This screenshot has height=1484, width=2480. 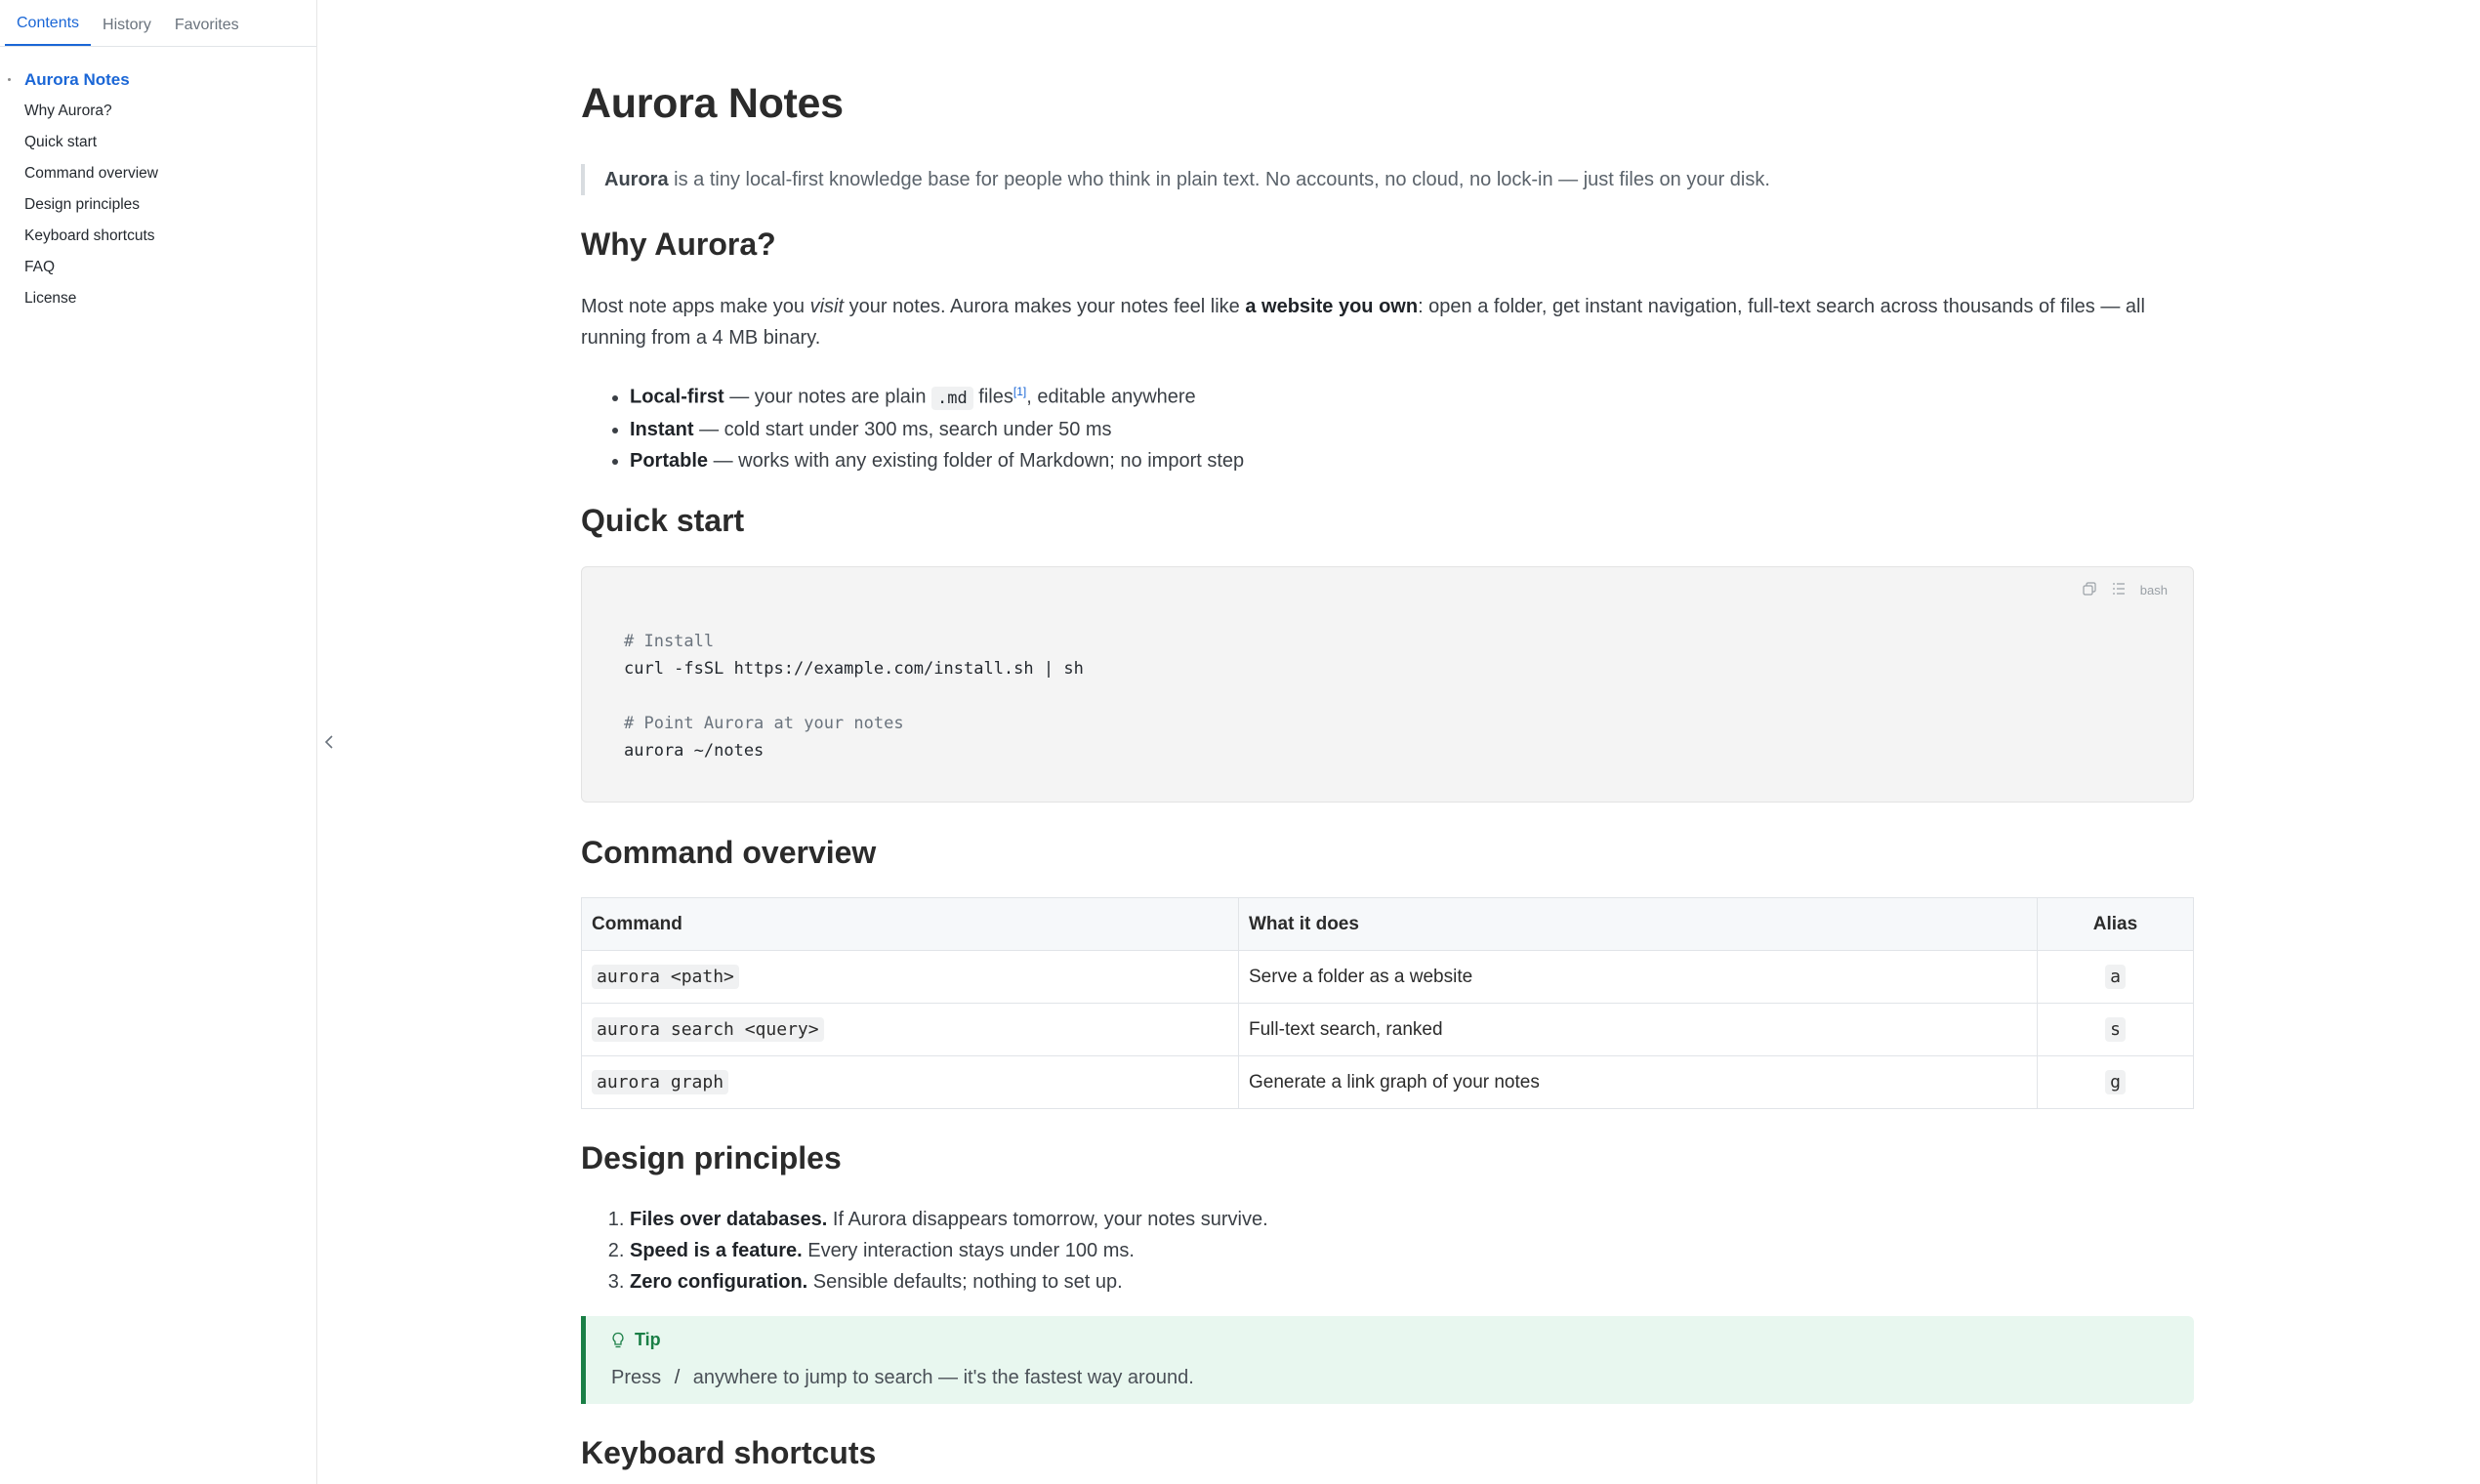 What do you see at coordinates (677, 1378) in the screenshot?
I see `keyboard-key: /` at bounding box center [677, 1378].